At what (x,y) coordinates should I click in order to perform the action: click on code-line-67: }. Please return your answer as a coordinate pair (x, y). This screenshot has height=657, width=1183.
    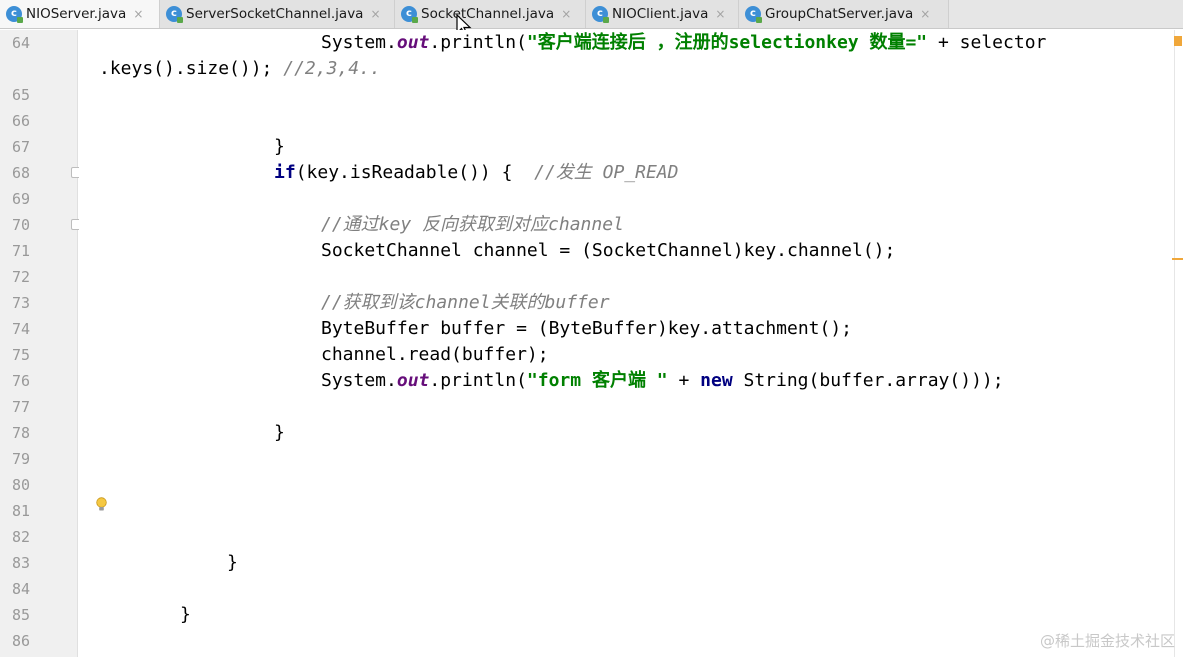
    Looking at the image, I should click on (279, 146).